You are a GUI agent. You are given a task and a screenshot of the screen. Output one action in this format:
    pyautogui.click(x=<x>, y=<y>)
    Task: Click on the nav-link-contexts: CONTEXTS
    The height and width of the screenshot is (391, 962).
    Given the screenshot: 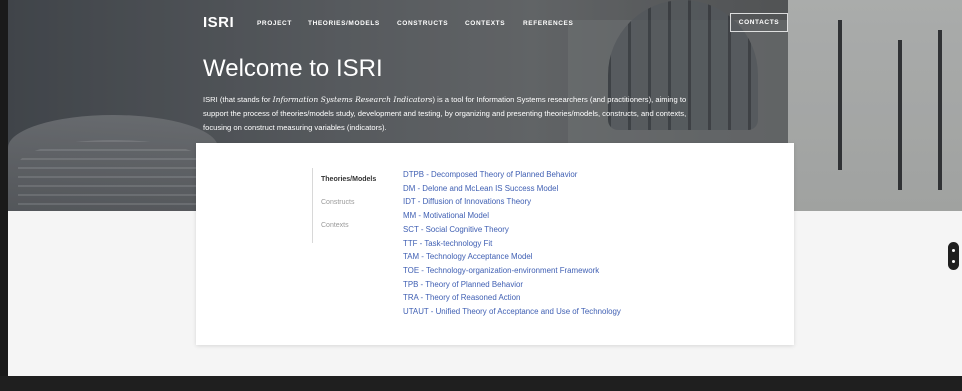 What is the action you would take?
    pyautogui.click(x=485, y=23)
    